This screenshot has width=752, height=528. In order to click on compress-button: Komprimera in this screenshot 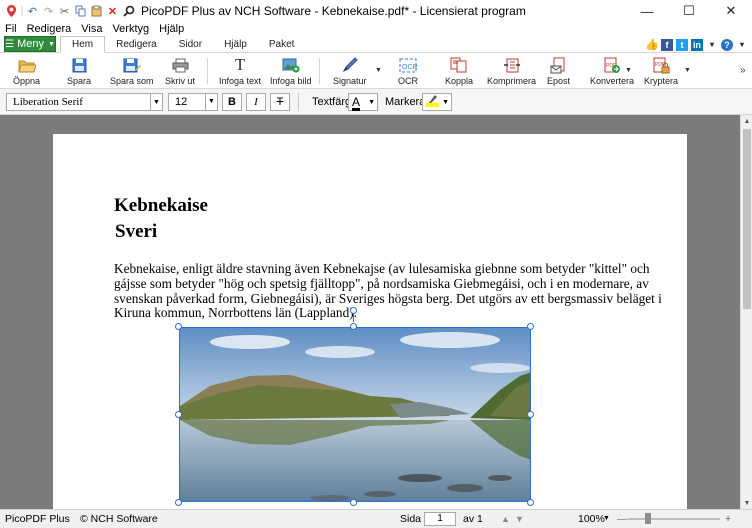, I will do `click(511, 70)`.